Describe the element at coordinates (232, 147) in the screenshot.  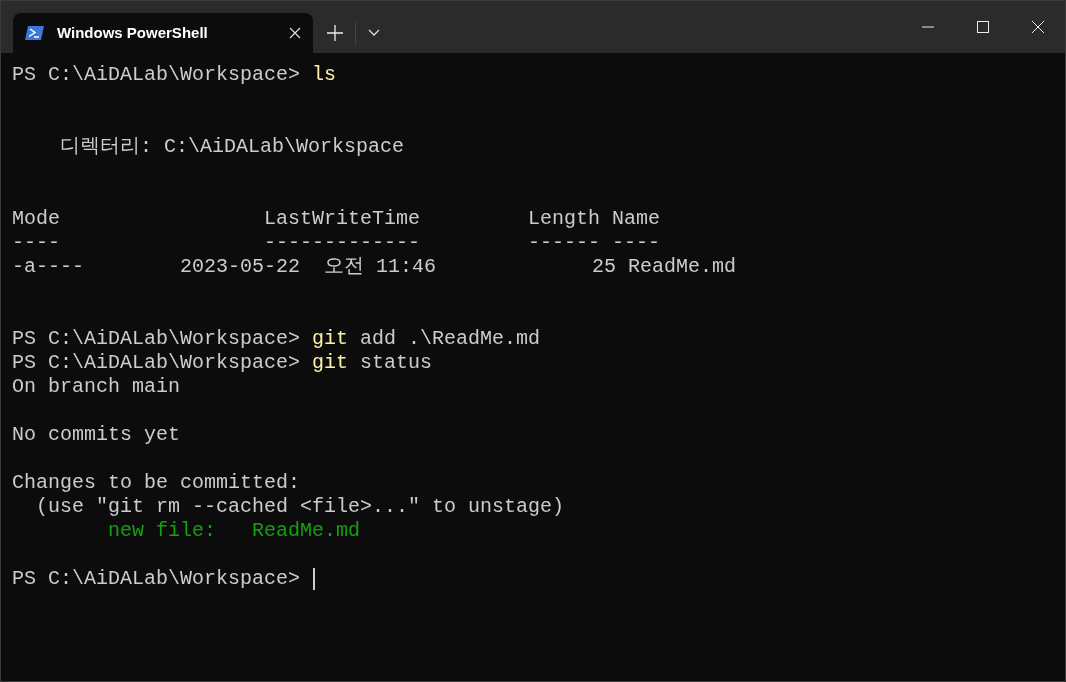
I see `output-text: 디렉터리: C:\AiDALab\Workspace` at that location.